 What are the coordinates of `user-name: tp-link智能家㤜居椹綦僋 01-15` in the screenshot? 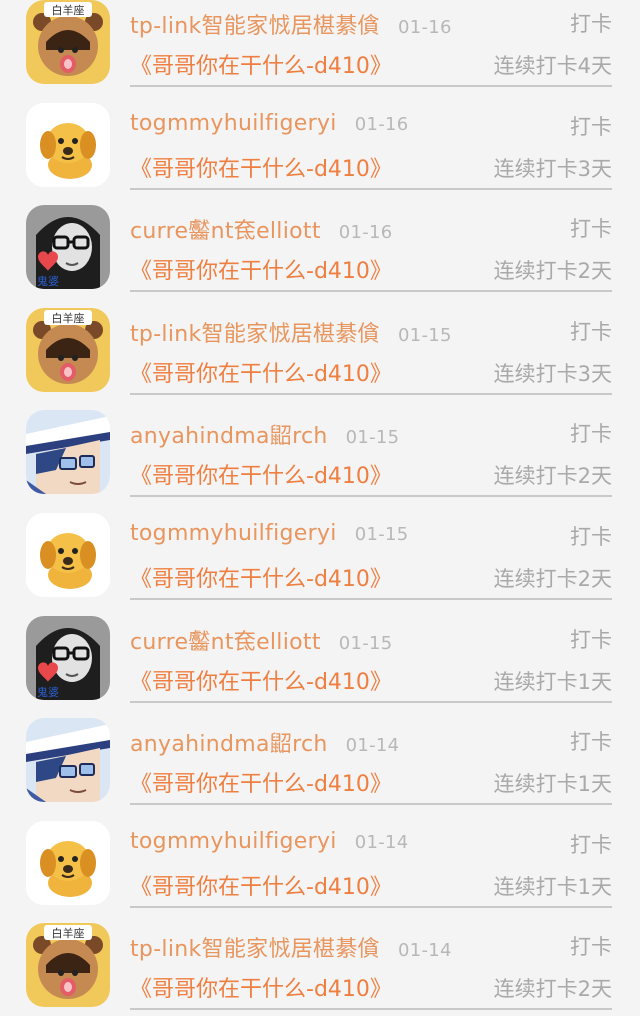 It's located at (291, 332).